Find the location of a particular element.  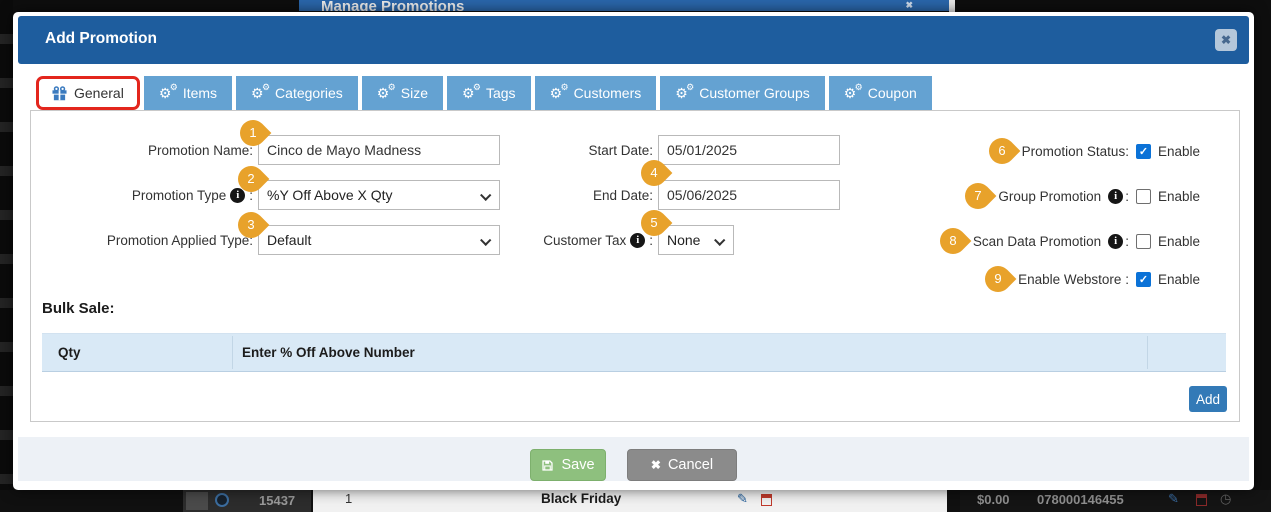

annotation-marker-4: 4 is located at coordinates (654, 173).